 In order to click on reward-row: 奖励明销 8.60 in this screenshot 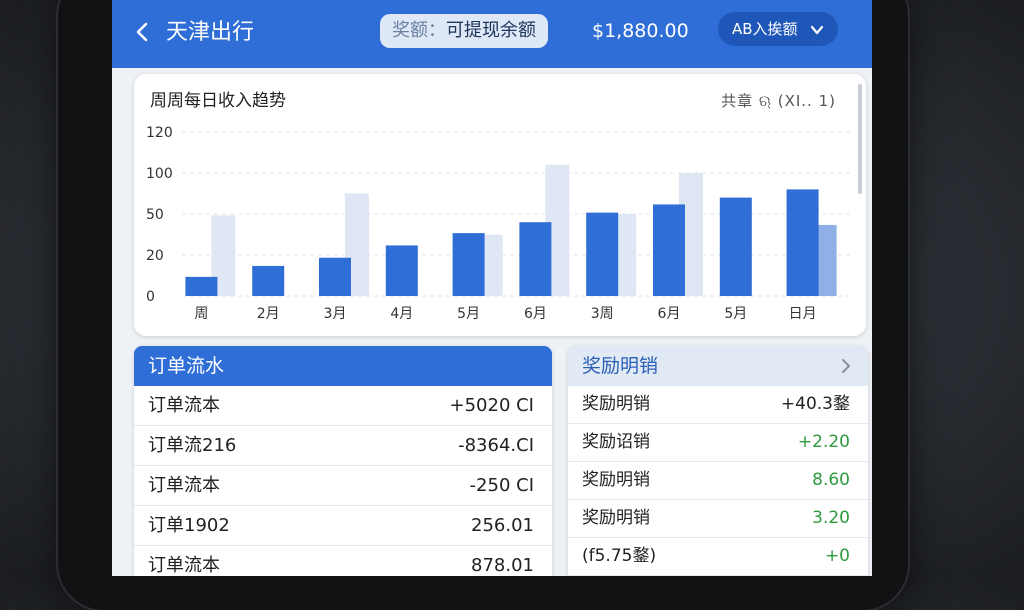, I will do `click(718, 481)`.